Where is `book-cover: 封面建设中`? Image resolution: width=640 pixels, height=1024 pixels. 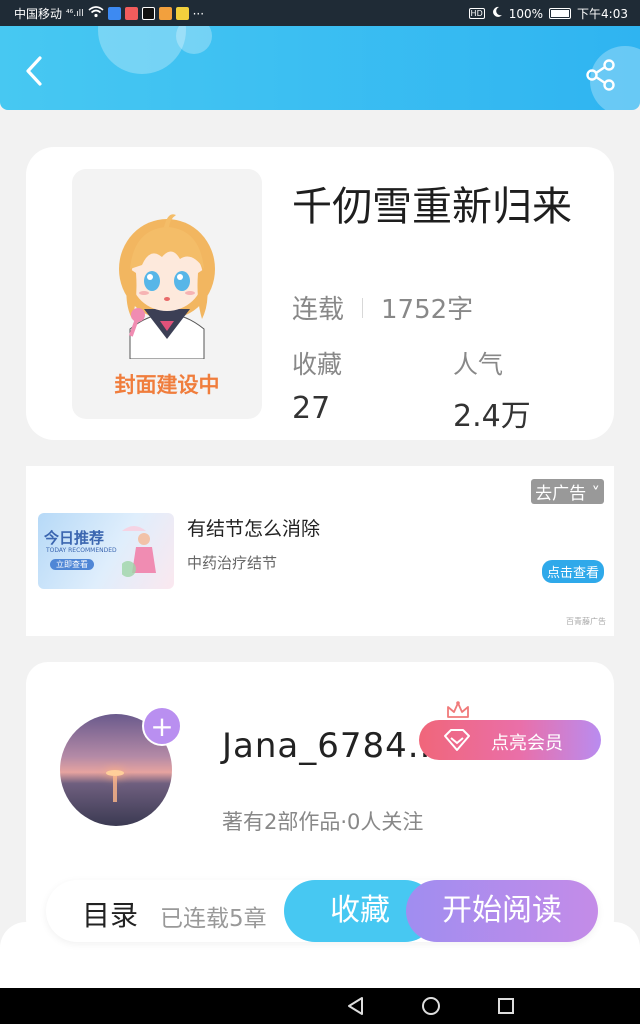
book-cover: 封面建设中 is located at coordinates (167, 294).